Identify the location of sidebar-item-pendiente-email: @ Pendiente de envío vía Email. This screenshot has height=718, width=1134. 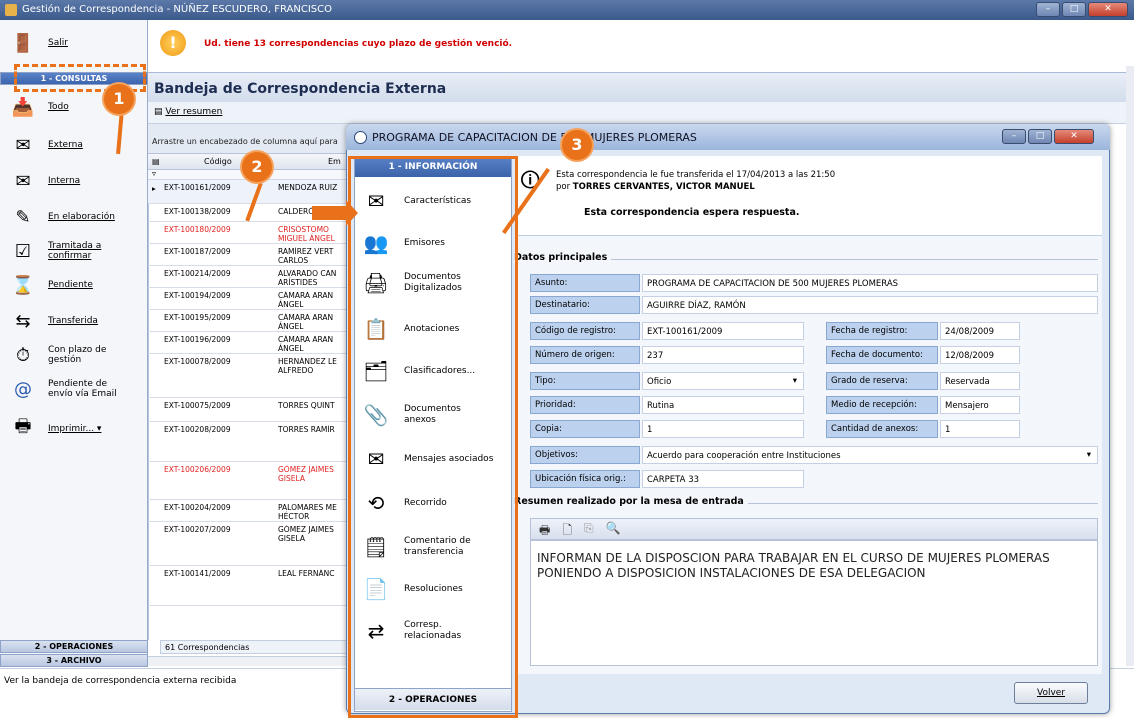
(74, 389).